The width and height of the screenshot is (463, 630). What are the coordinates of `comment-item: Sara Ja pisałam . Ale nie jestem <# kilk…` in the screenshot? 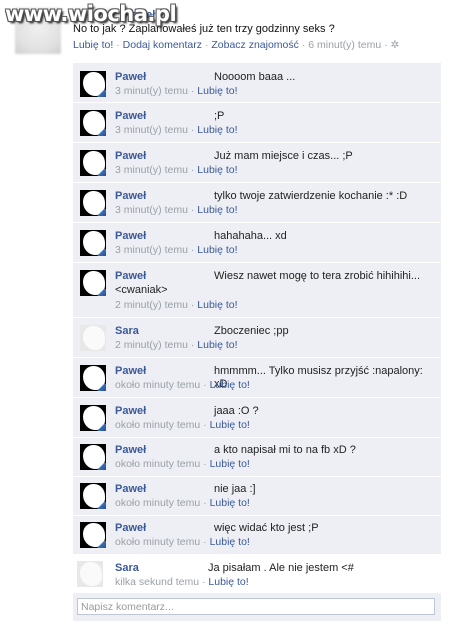 It's located at (257, 574).